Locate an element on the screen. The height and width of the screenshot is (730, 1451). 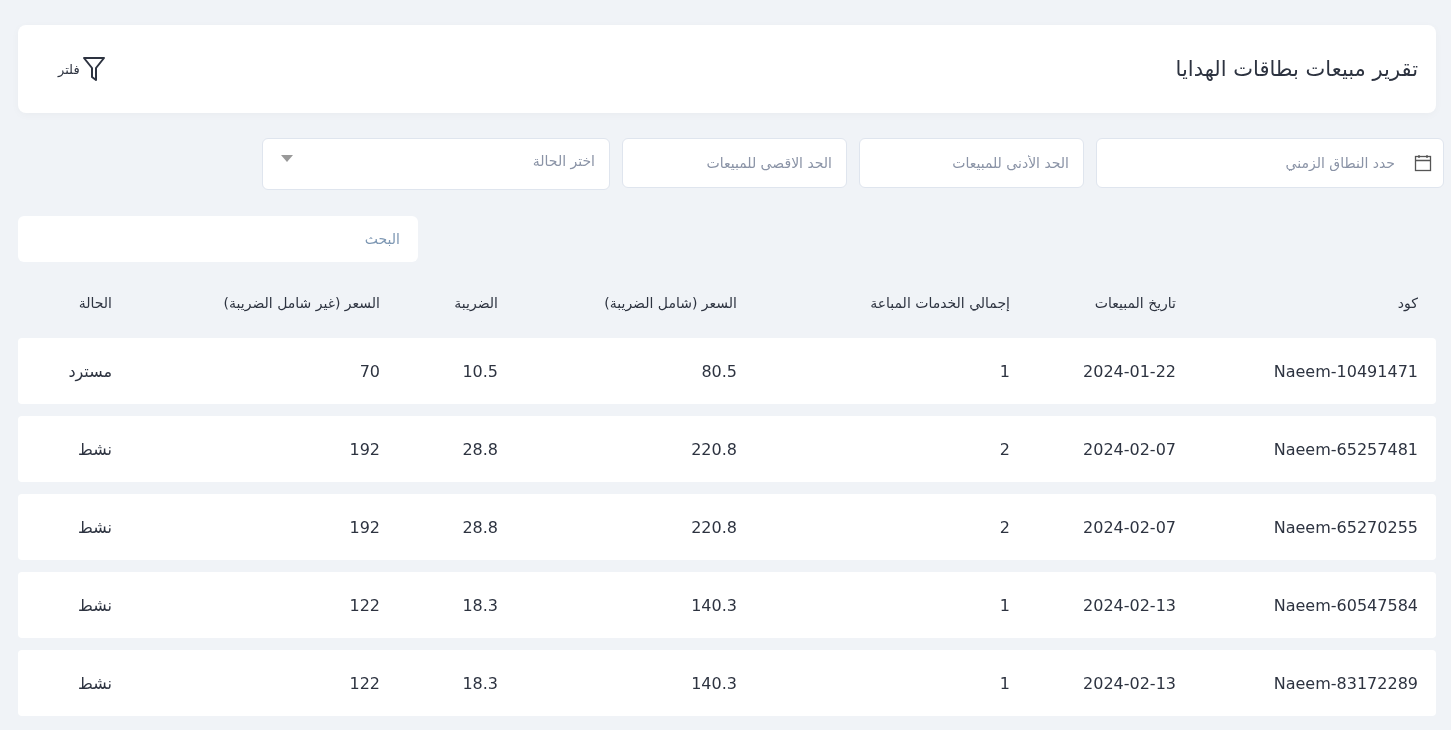
table-cell-text: Naeem-60547584 is located at coordinates (1345, 605).